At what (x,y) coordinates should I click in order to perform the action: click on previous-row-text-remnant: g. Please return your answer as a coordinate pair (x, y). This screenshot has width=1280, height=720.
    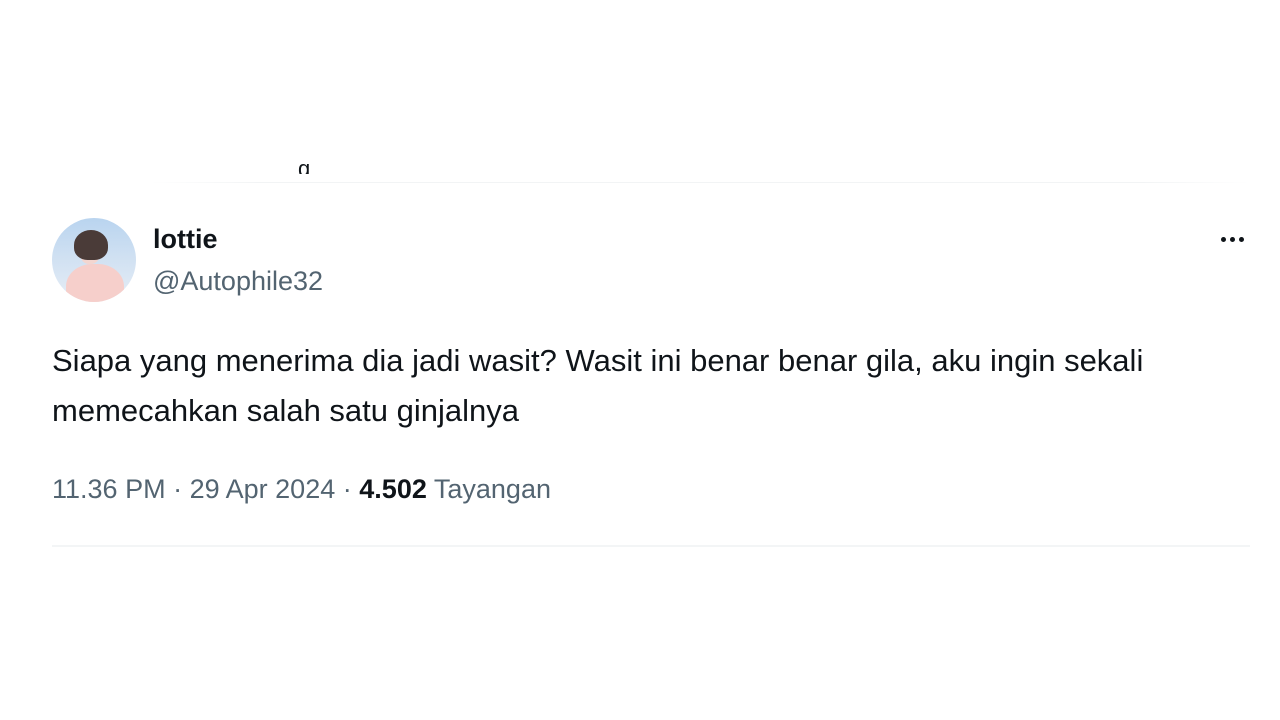
    Looking at the image, I should click on (312, 169).